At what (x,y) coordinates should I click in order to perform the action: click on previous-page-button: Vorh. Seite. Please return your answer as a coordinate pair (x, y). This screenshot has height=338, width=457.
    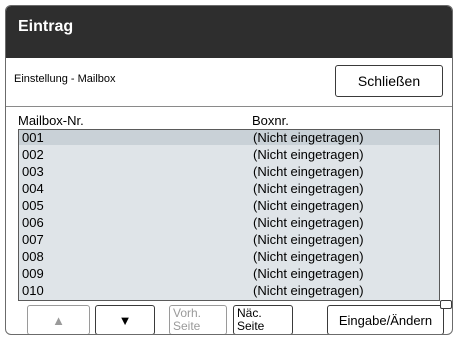
    Looking at the image, I should click on (198, 319).